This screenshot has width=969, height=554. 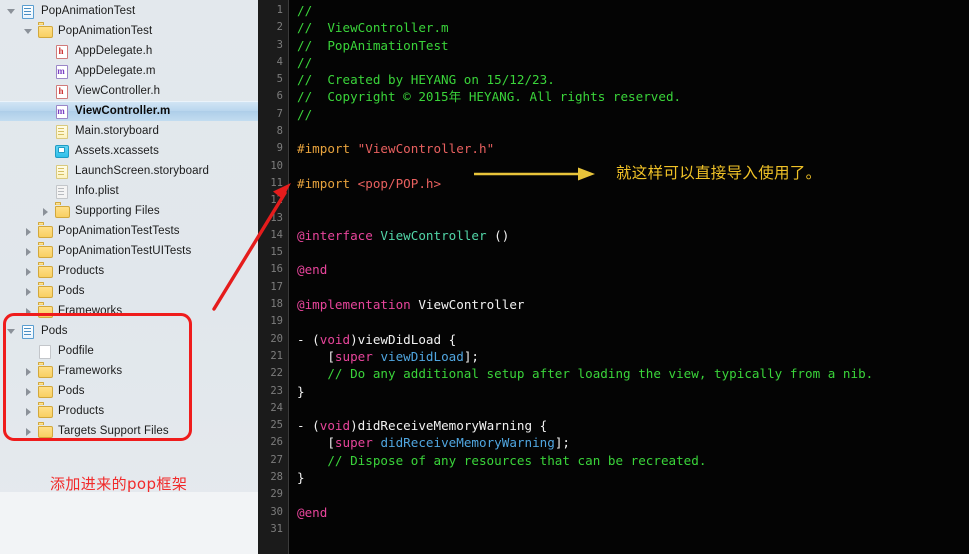 What do you see at coordinates (422, 356) in the screenshot?
I see `code-token: viewDidLoad` at bounding box center [422, 356].